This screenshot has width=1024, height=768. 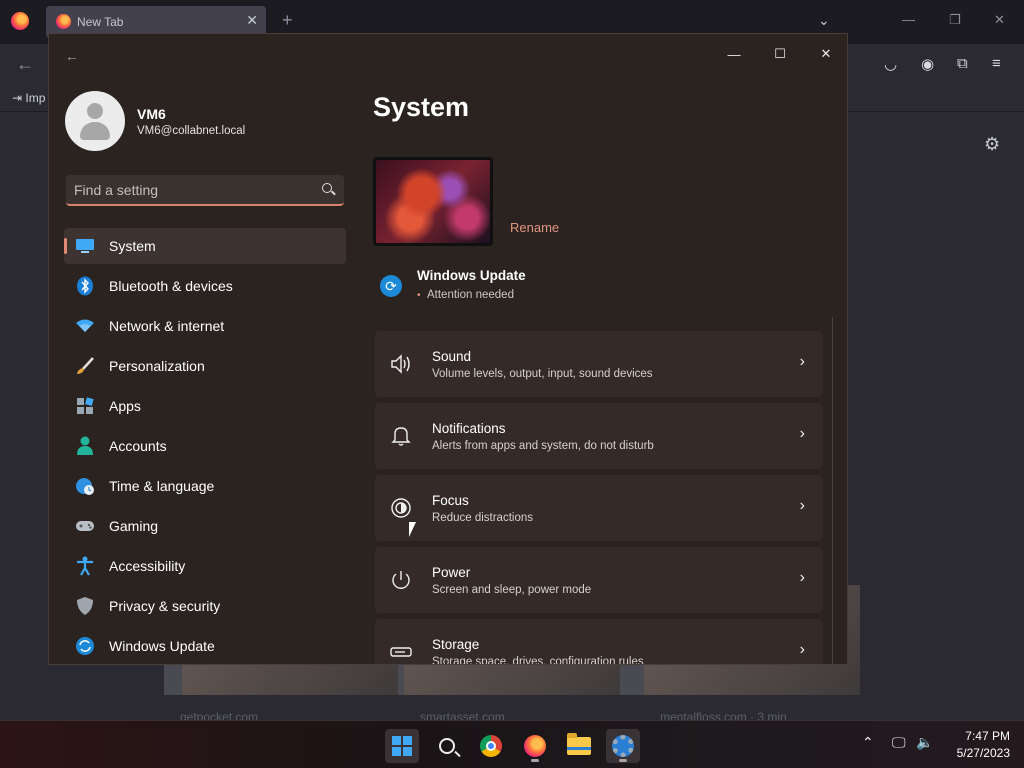 What do you see at coordinates (85, 446) in the screenshot?
I see `person-icon` at bounding box center [85, 446].